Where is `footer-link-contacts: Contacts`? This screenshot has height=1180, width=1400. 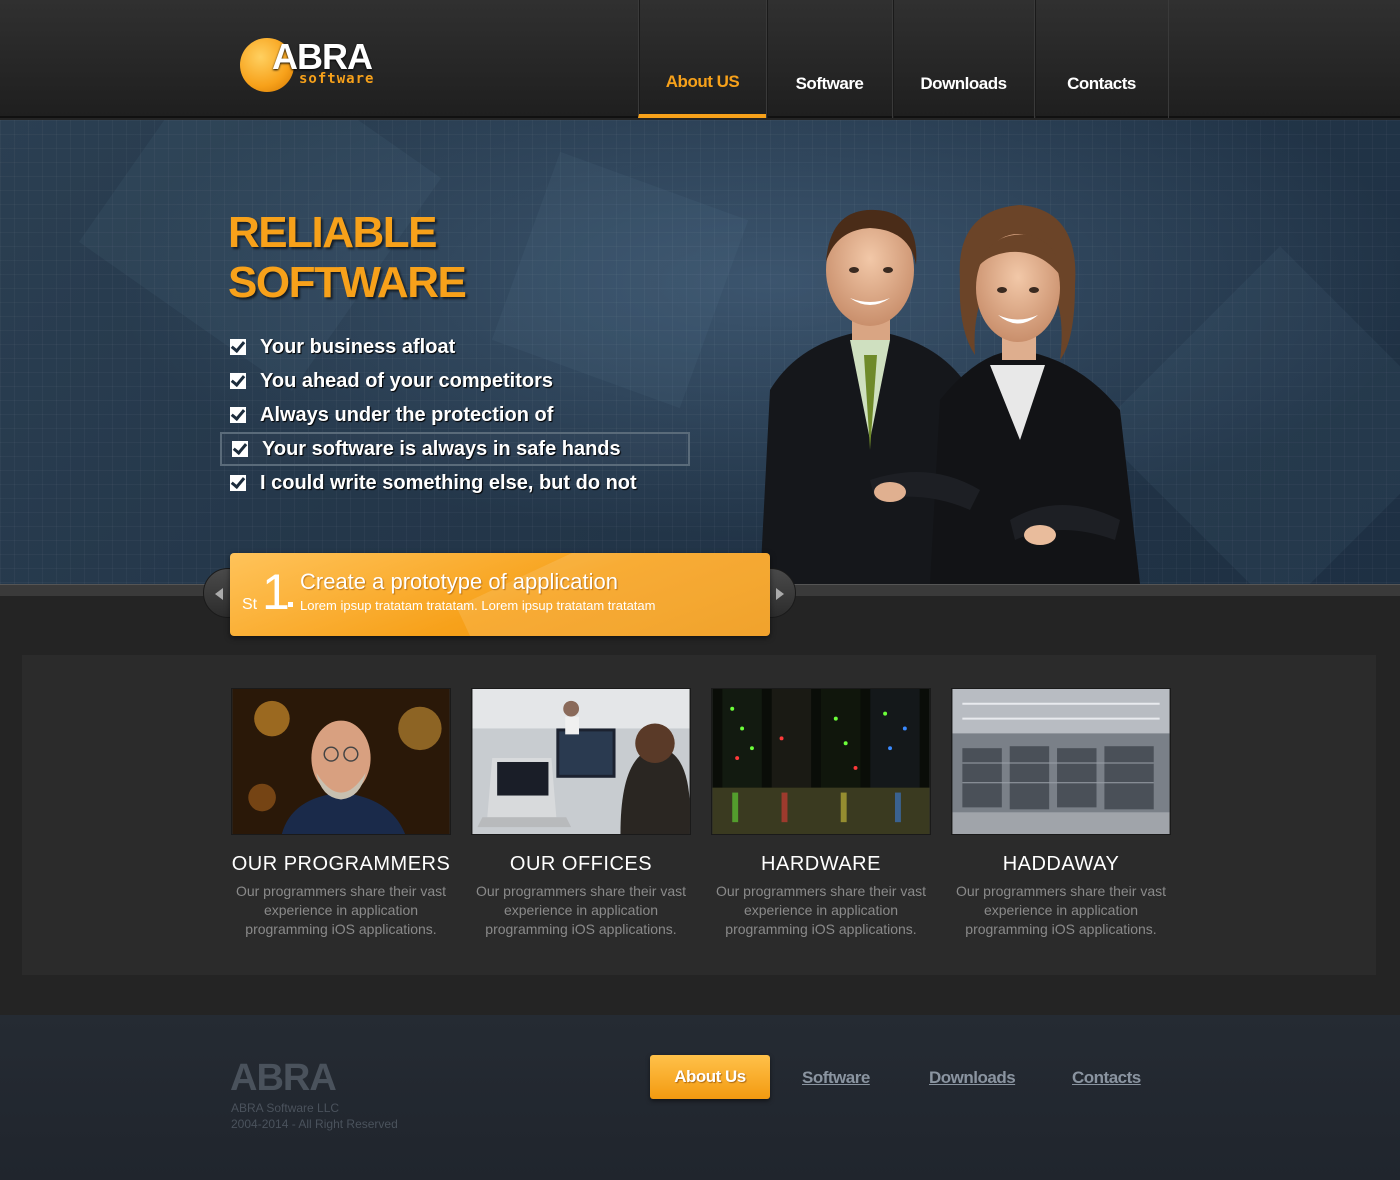 footer-link-contacts: Contacts is located at coordinates (1106, 1078).